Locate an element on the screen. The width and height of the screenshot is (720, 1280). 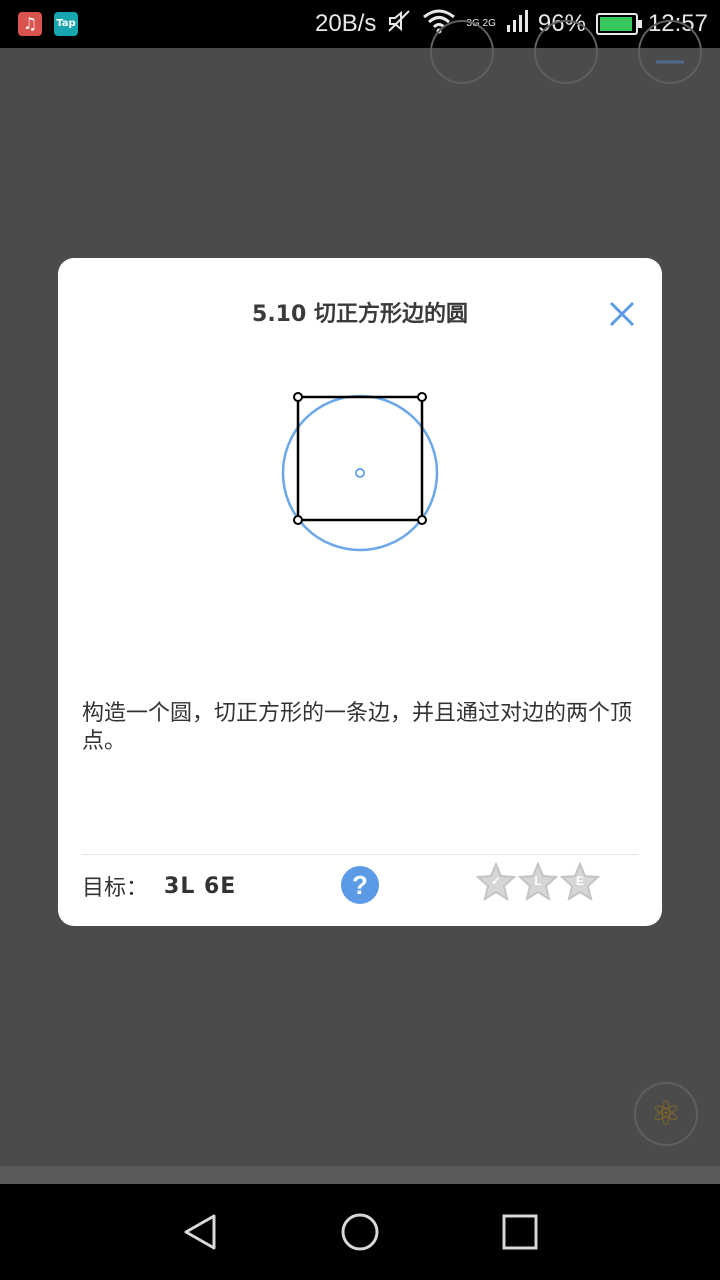
back-icon is located at coordinates (200, 1232).